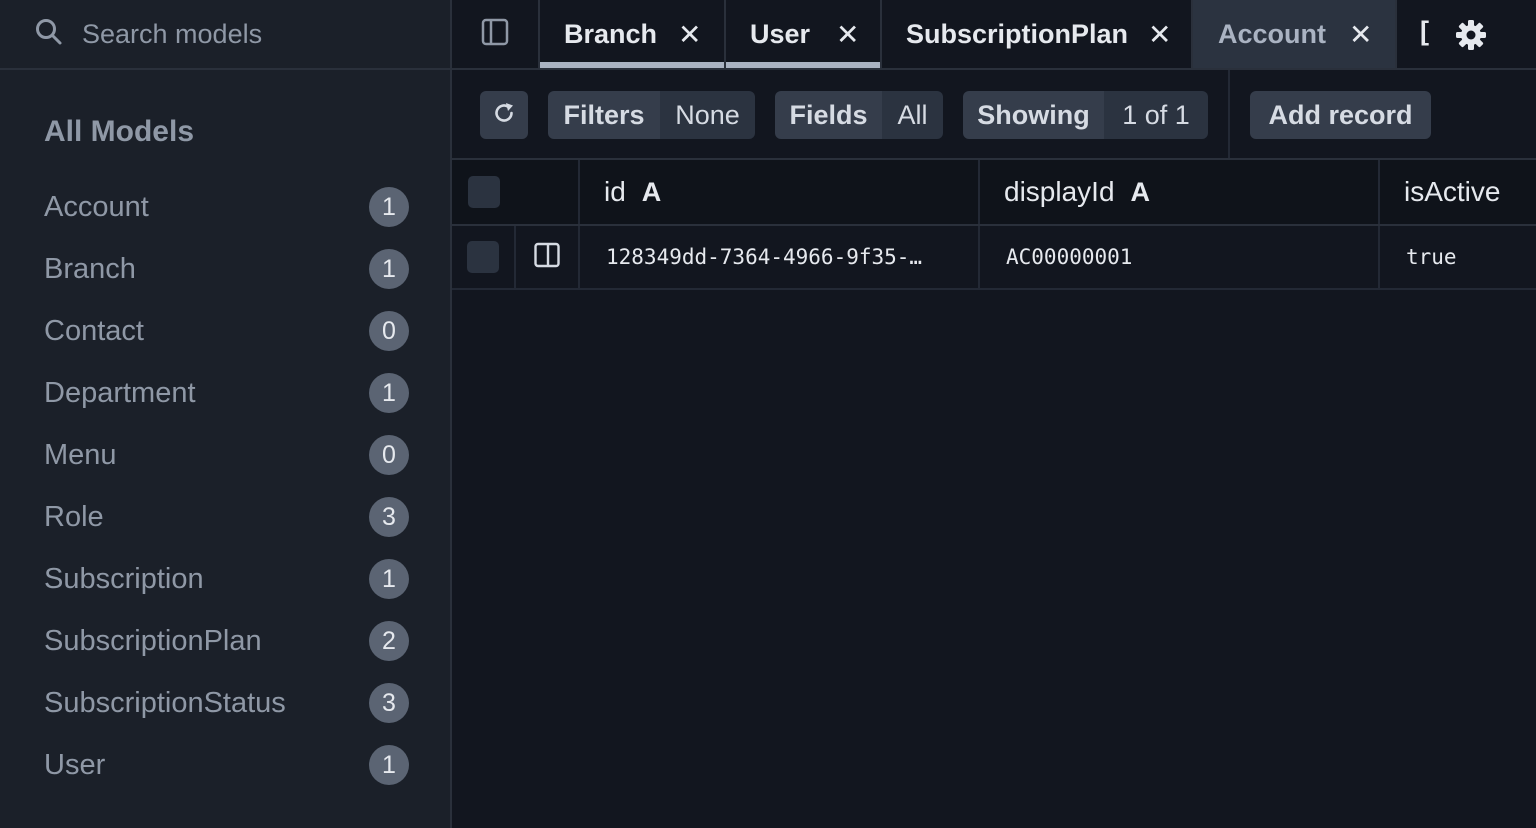 This screenshot has width=1536, height=828. I want to click on model-name: SubscriptionStatus, so click(165, 702).